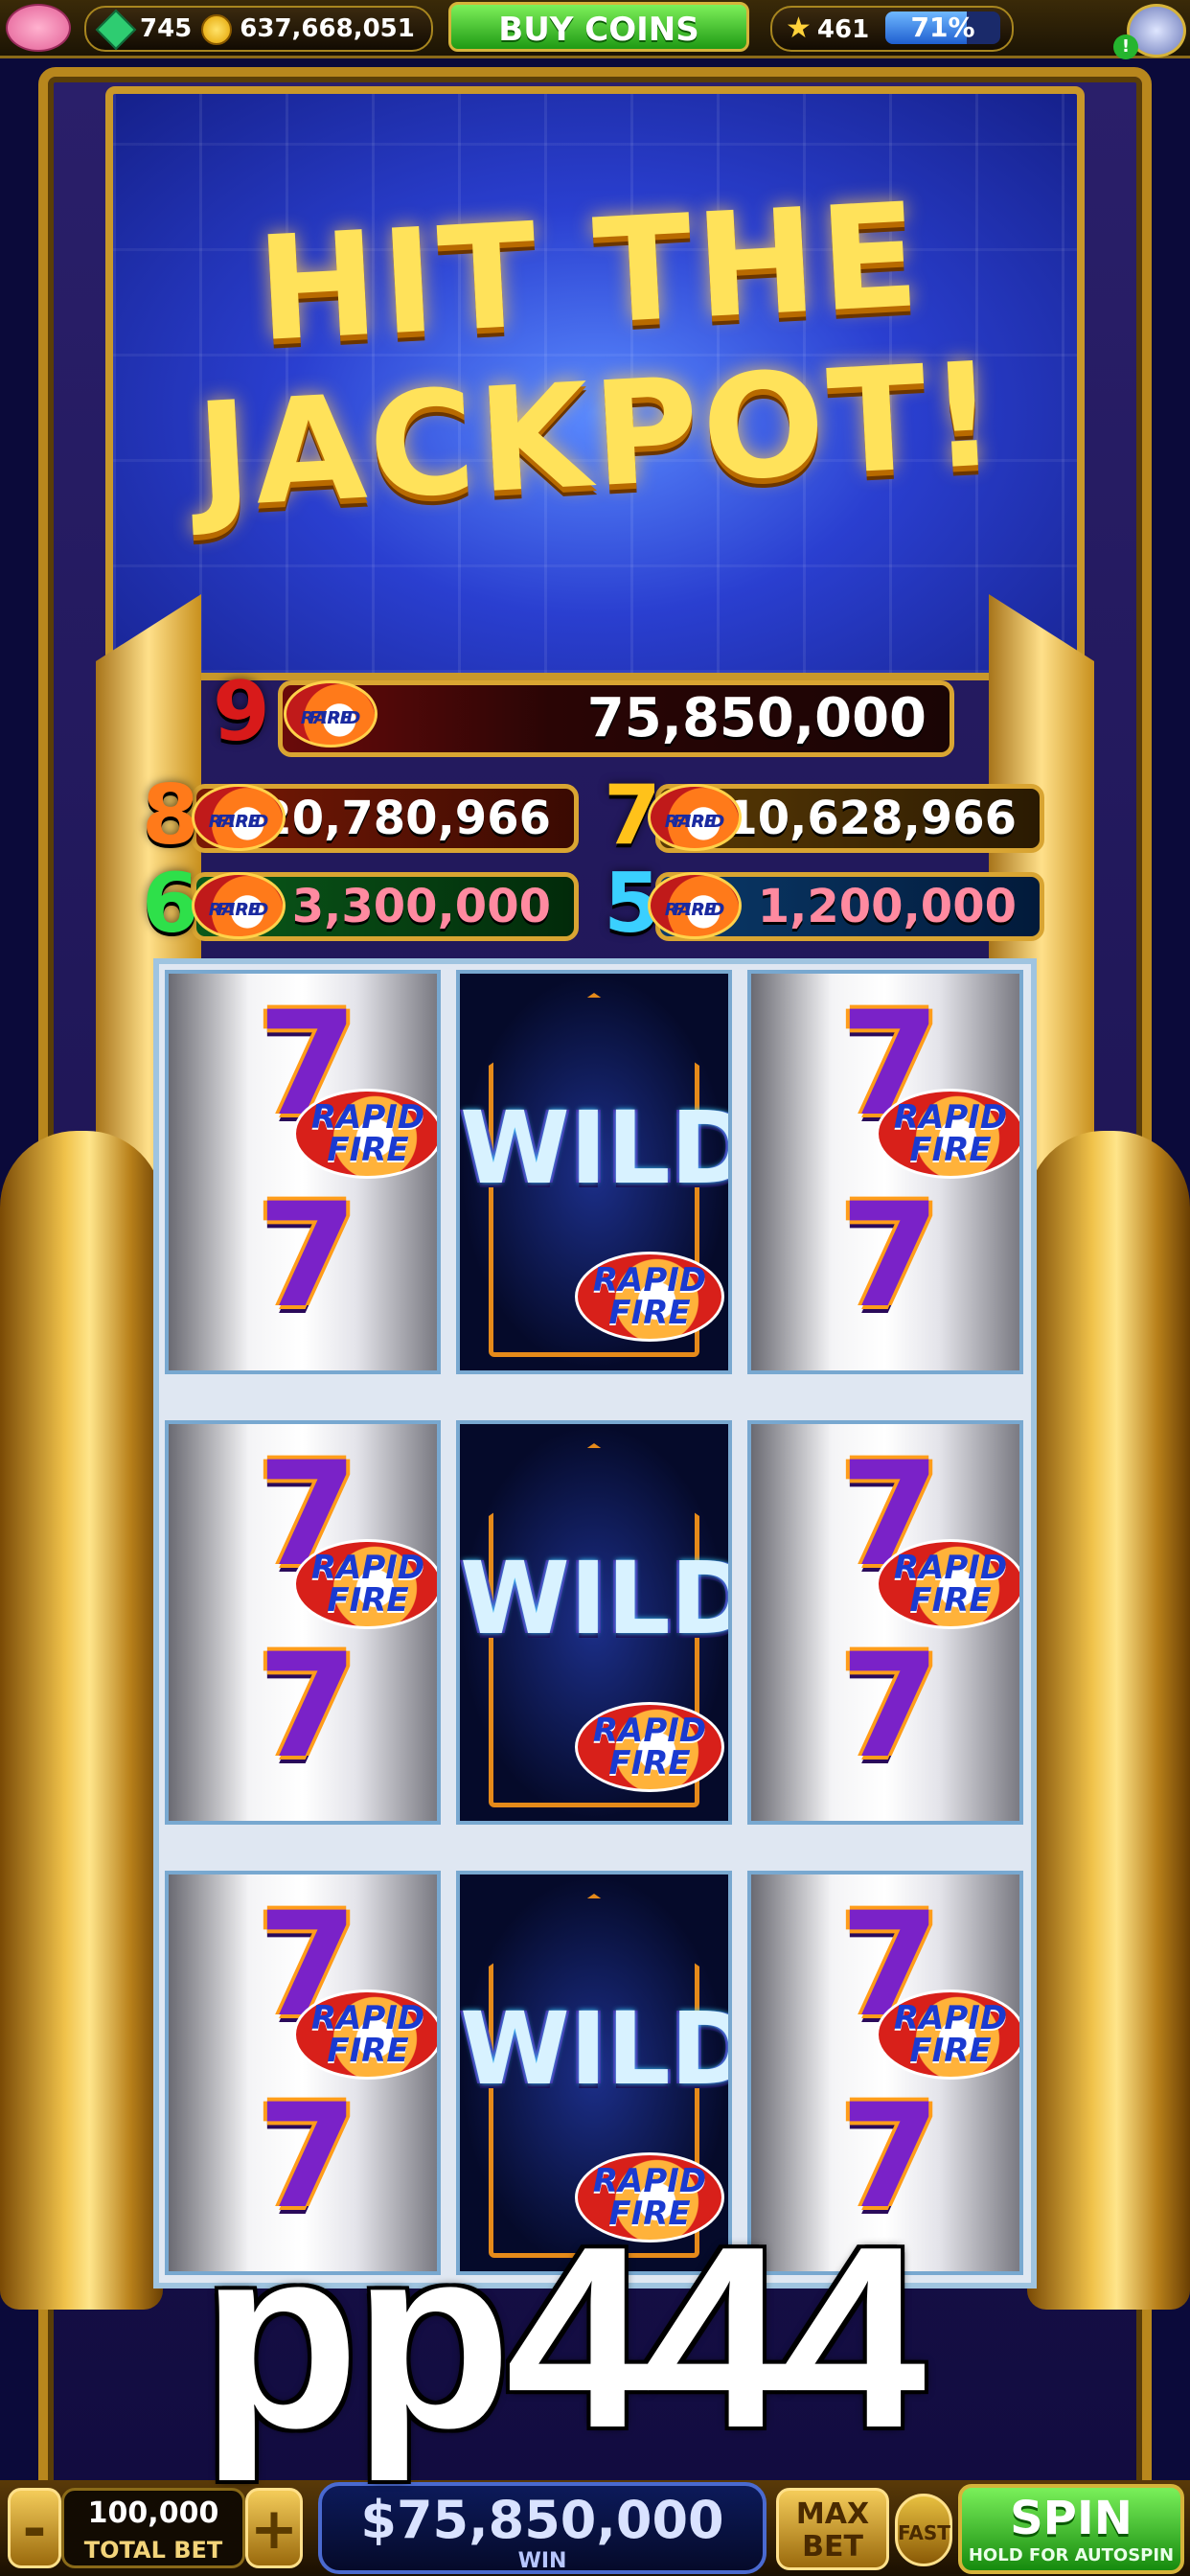 This screenshot has width=1190, height=2576. What do you see at coordinates (39, 28) in the screenshot?
I see `piggy-bank-icon` at bounding box center [39, 28].